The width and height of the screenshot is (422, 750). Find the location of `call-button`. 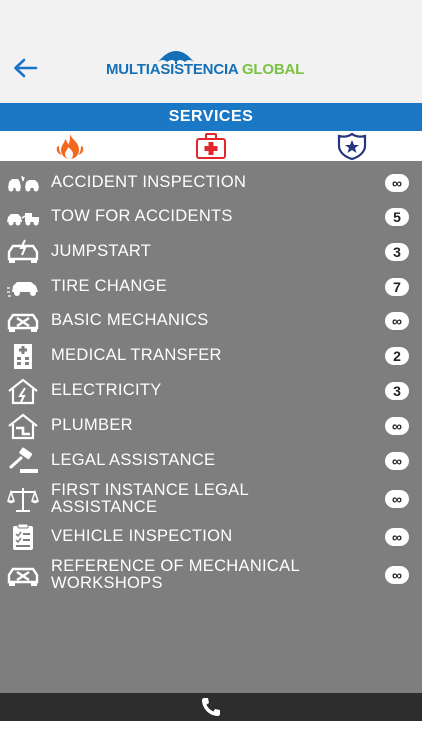

call-button is located at coordinates (211, 707).